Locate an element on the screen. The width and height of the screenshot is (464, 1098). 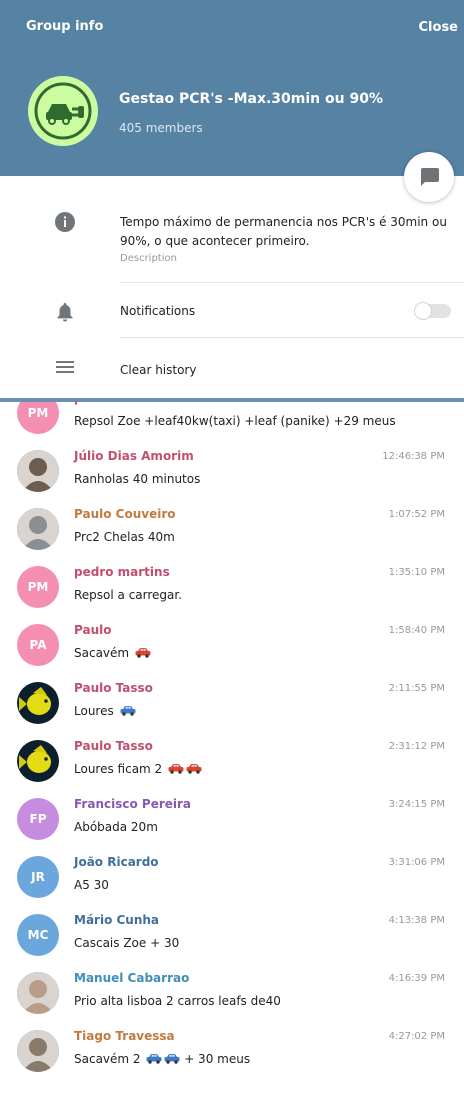
message-text: Loures is located at coordinates (105, 711).